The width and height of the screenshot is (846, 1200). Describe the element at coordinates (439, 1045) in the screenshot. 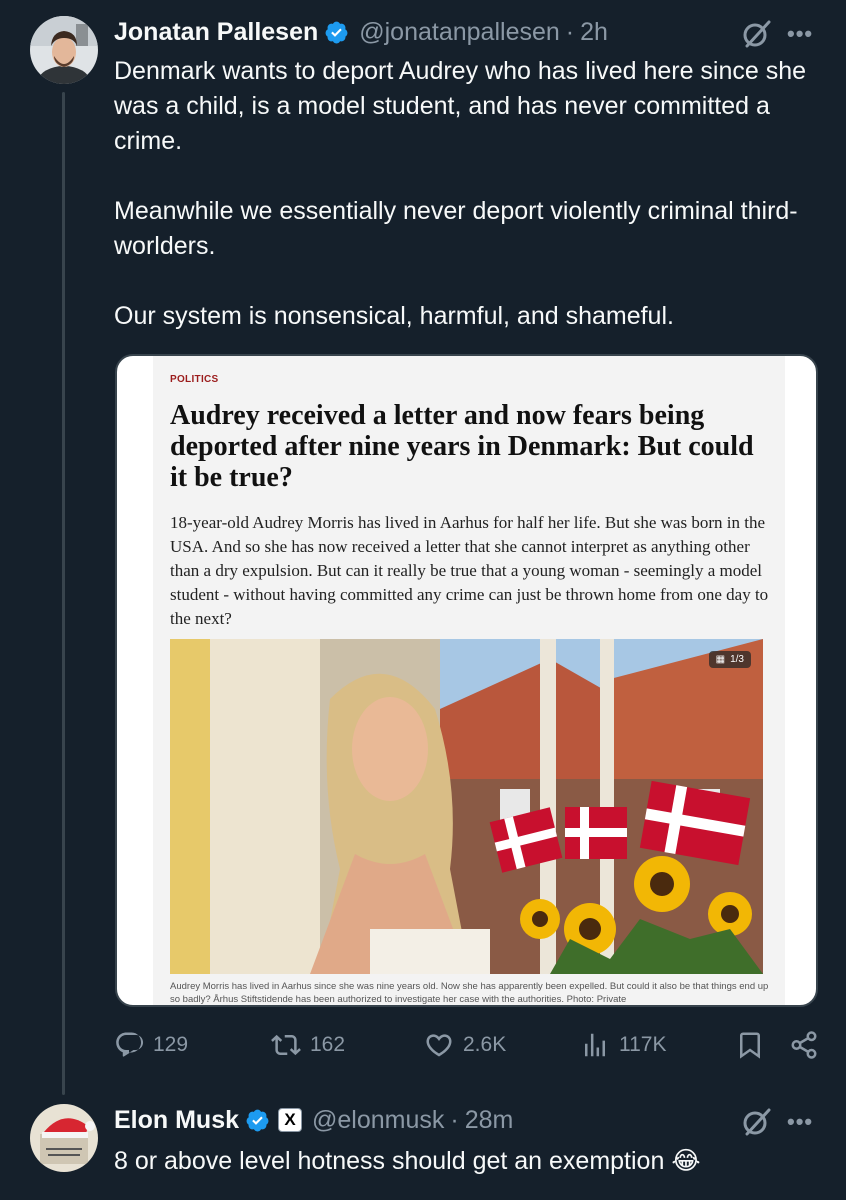

I see `heart-icon` at that location.